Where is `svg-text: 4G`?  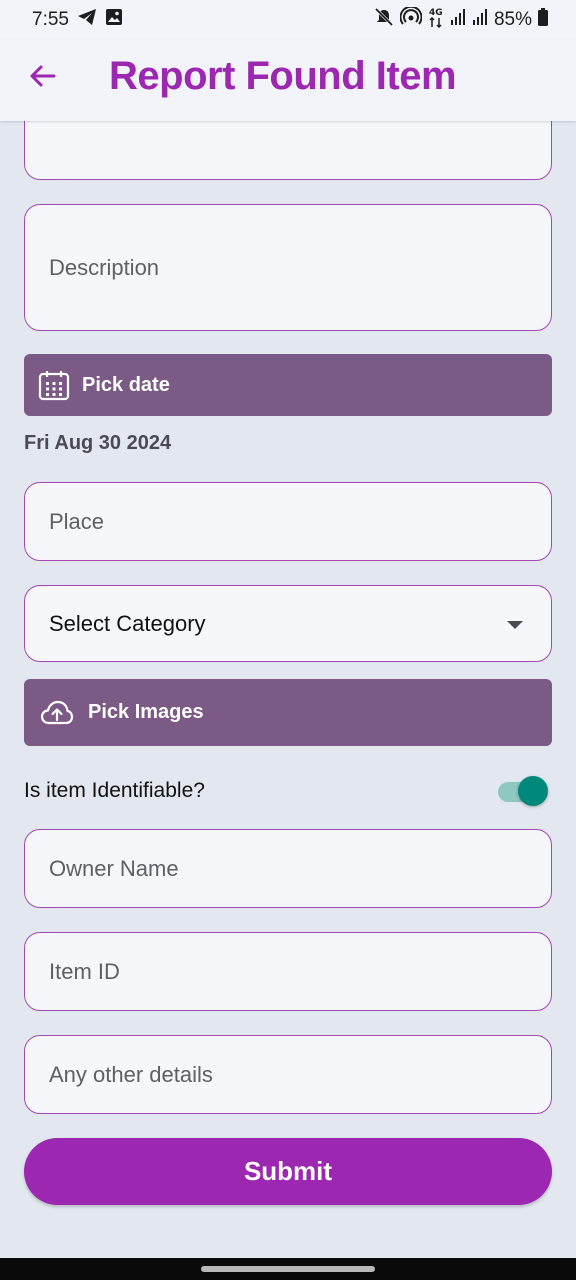
svg-text: 4G is located at coordinates (436, 13).